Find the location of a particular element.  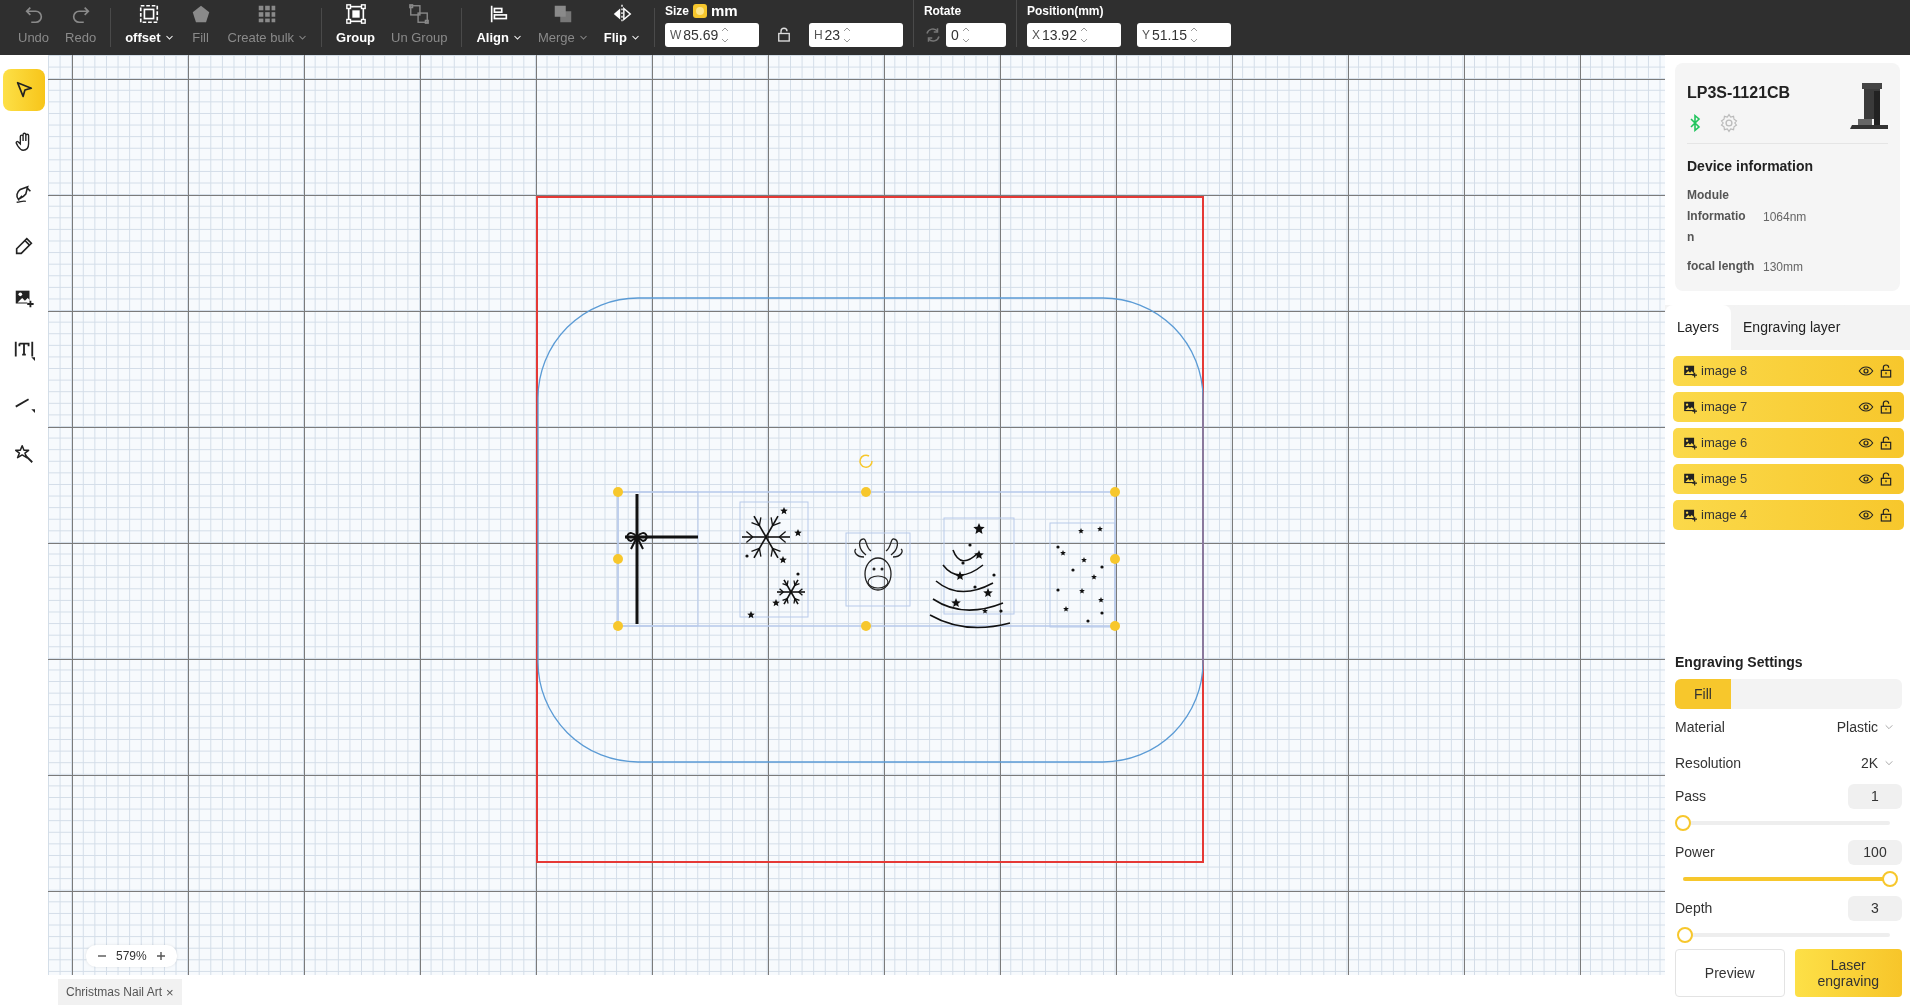

zoom-level: 579% is located at coordinates (131, 956).